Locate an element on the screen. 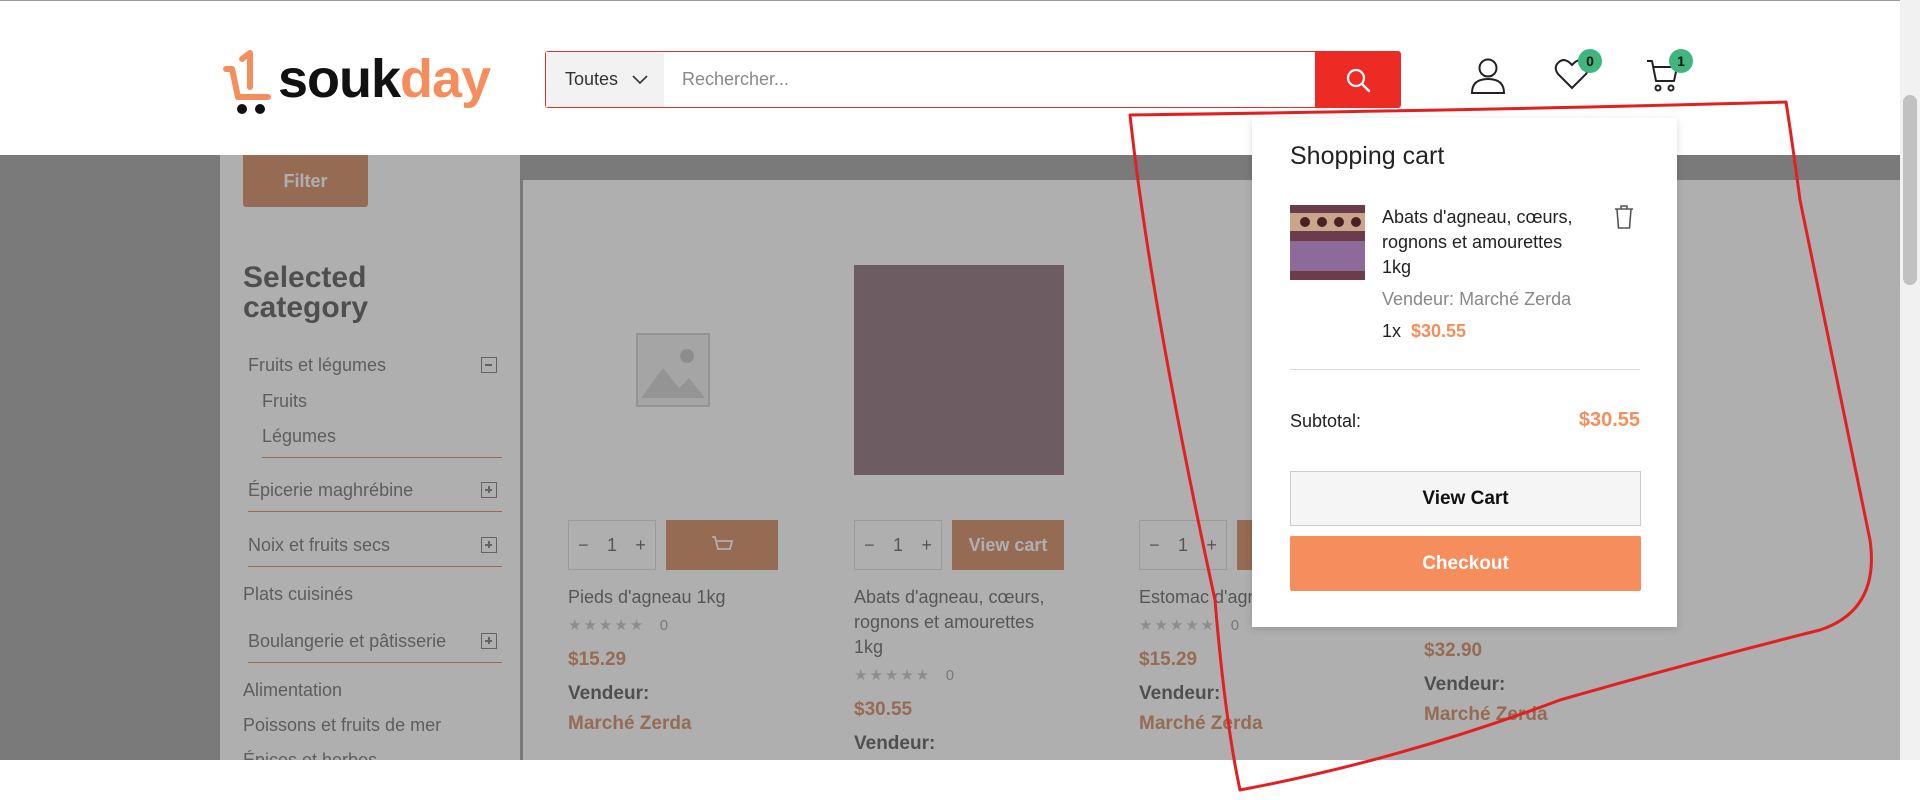 The height and width of the screenshot is (800, 1920). remove-item-button is located at coordinates (1624, 219).